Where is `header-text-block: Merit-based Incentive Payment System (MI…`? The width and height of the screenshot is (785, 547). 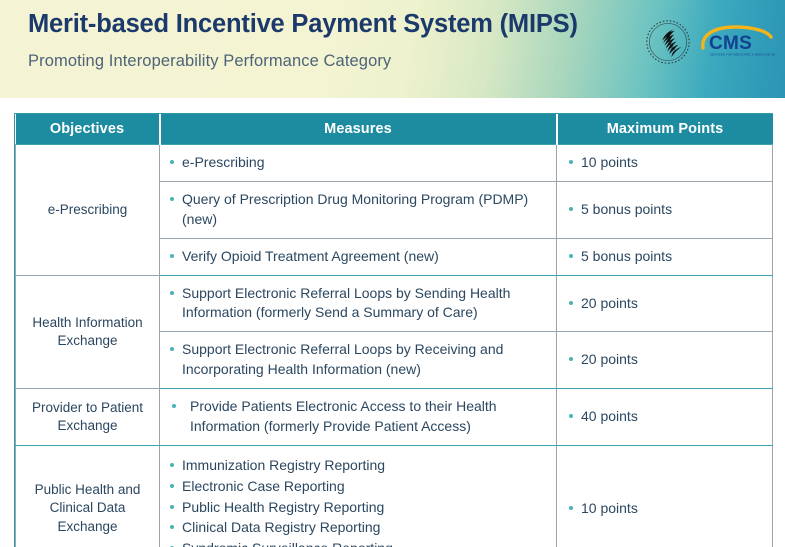 header-text-block: Merit-based Incentive Payment System (MI… is located at coordinates (303, 40).